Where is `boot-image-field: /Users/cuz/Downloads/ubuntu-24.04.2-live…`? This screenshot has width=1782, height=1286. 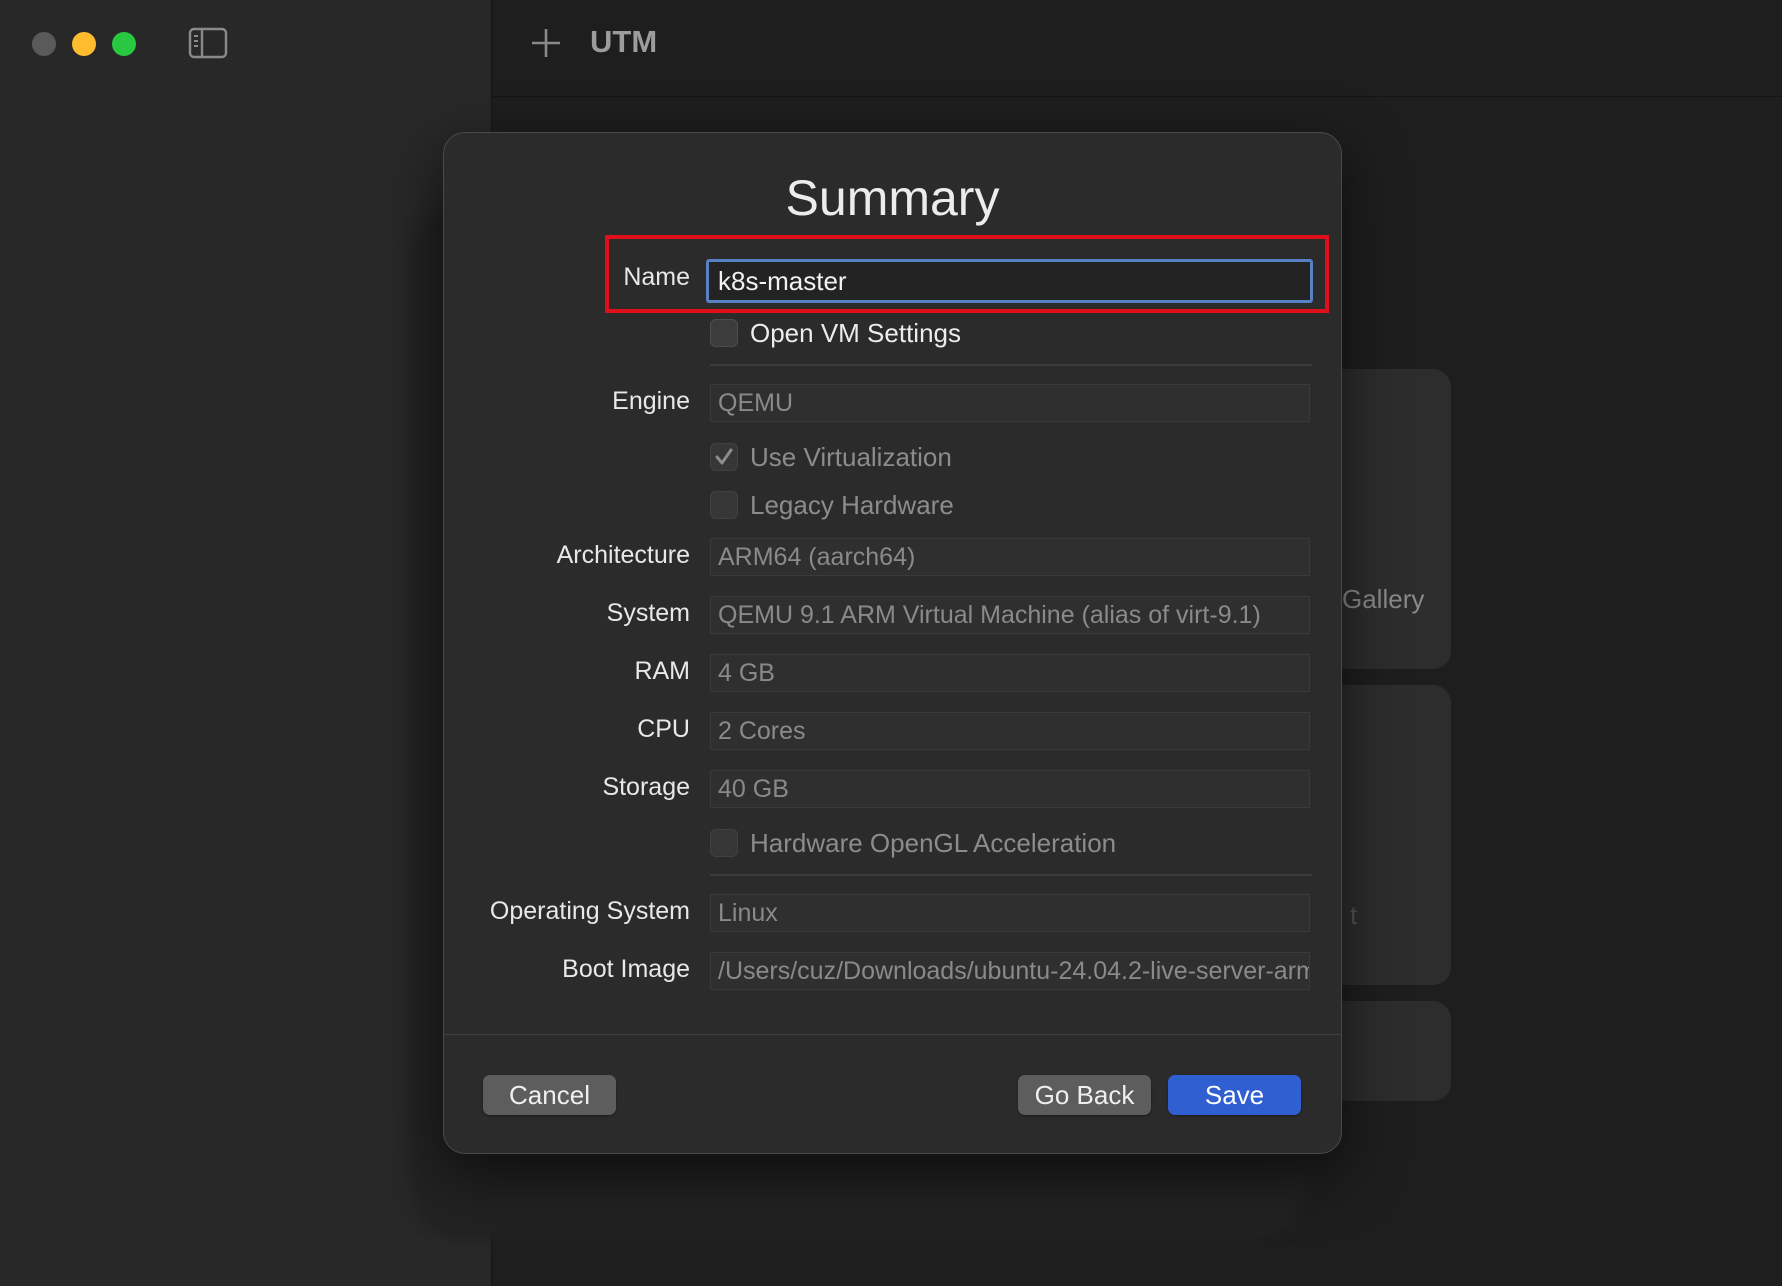 boot-image-field: /Users/cuz/Downloads/ubuntu-24.04.2-live… is located at coordinates (1010, 971).